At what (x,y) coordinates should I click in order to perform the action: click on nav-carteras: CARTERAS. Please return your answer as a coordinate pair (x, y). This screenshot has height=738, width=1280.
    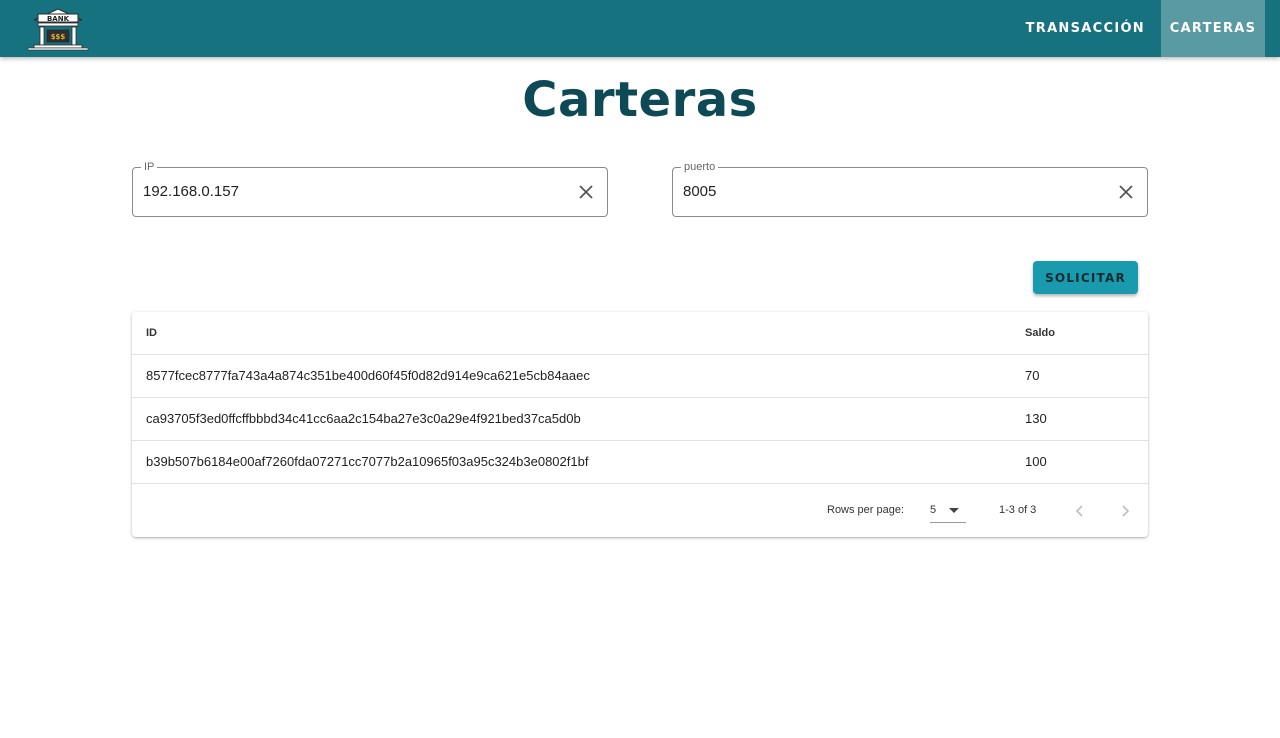
    Looking at the image, I should click on (1213, 28).